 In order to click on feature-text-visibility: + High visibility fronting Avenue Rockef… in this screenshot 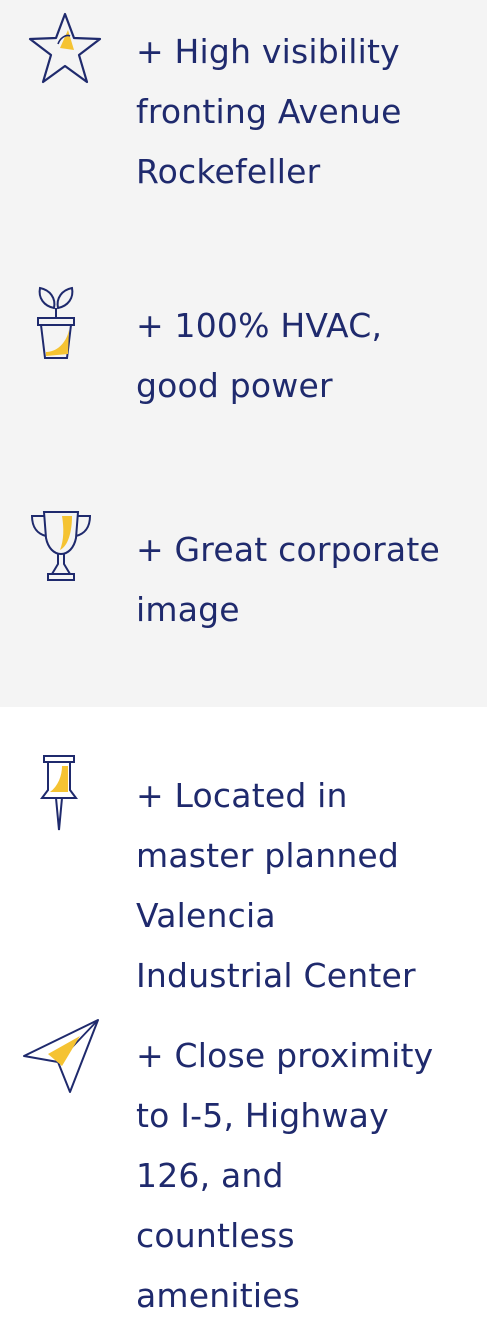, I will do `click(269, 111)`.